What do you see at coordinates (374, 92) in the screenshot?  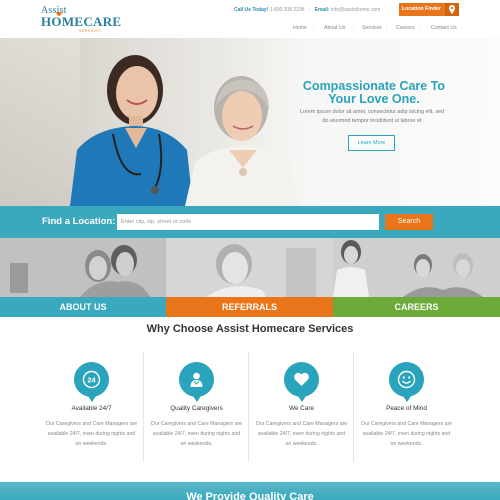 I see `hero-title: Compassionate Care To Your Love One.` at bounding box center [374, 92].